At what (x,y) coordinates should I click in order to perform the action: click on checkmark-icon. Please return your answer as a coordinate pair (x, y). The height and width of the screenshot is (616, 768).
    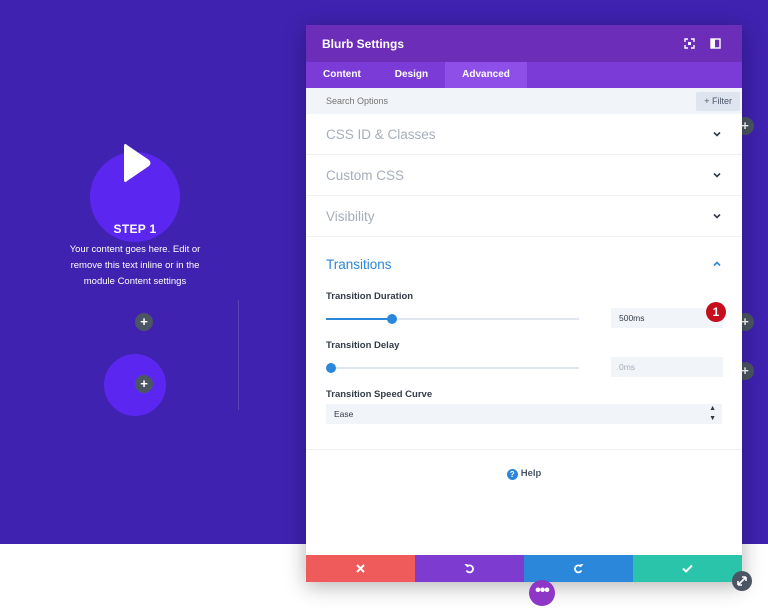
    Looking at the image, I should click on (687, 568).